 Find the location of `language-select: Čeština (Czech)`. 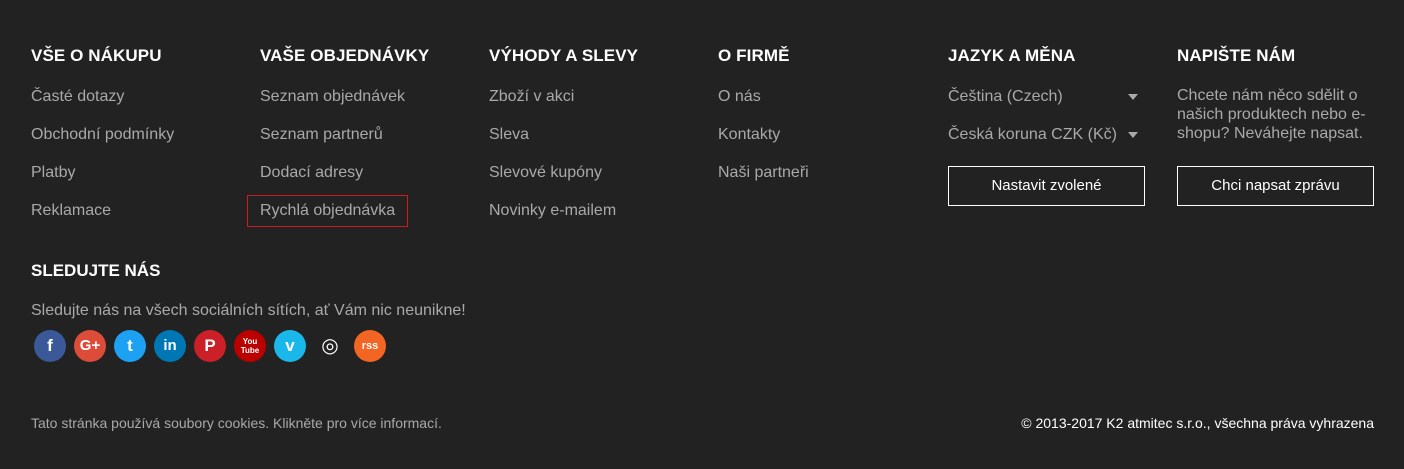

language-select: Čeština (Czech) is located at coordinates (1043, 97).